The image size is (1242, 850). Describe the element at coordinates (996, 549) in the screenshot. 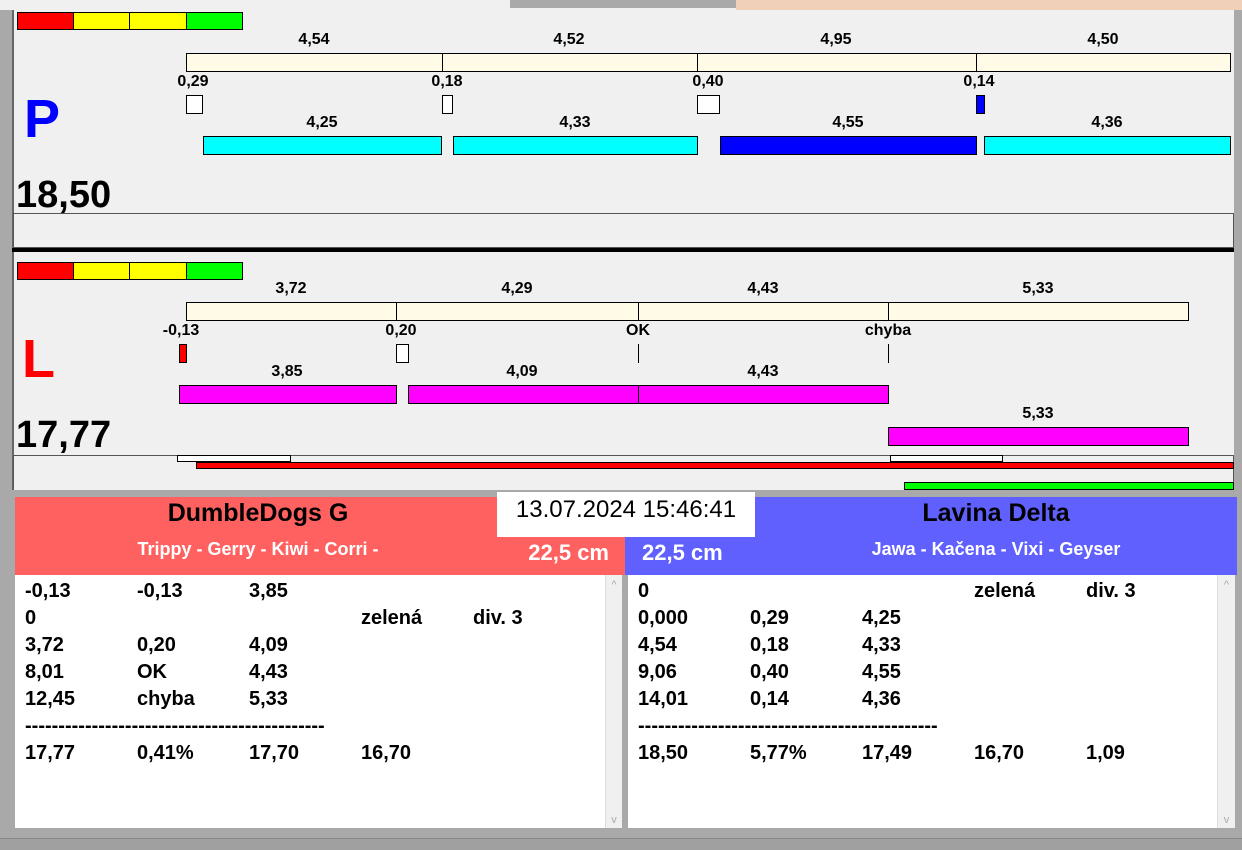

I see `right-team-dogs: Jawa - Kačena - Vixi - Geyser` at that location.